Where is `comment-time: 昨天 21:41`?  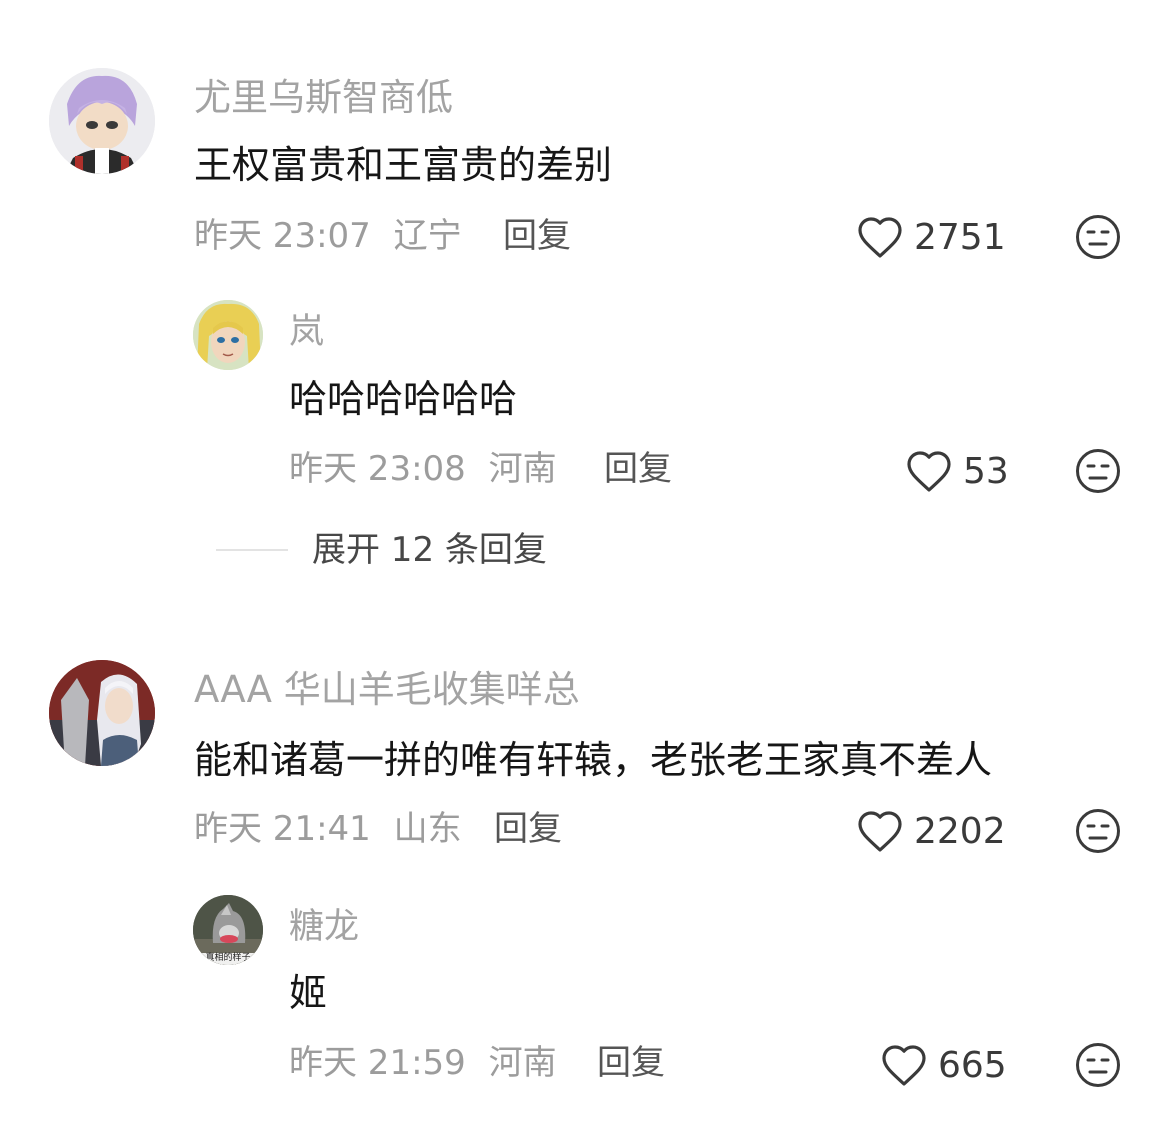 comment-time: 昨天 21:41 is located at coordinates (282, 829).